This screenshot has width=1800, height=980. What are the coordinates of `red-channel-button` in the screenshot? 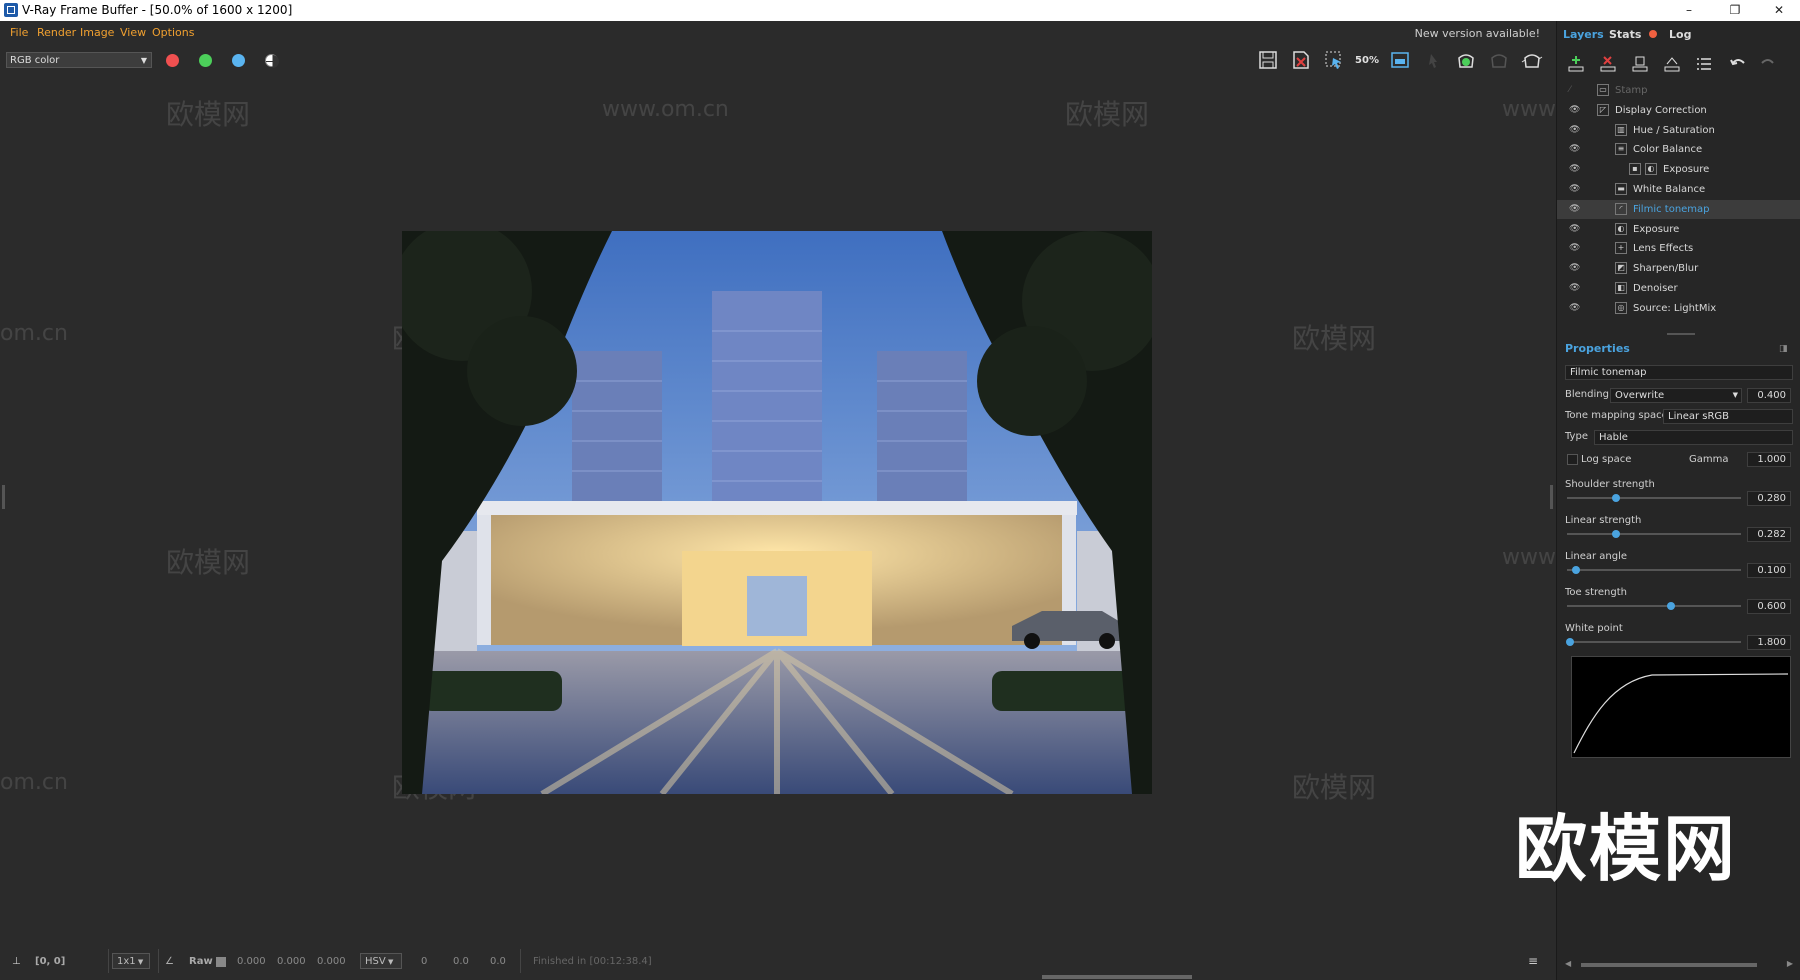 It's located at (172, 60).